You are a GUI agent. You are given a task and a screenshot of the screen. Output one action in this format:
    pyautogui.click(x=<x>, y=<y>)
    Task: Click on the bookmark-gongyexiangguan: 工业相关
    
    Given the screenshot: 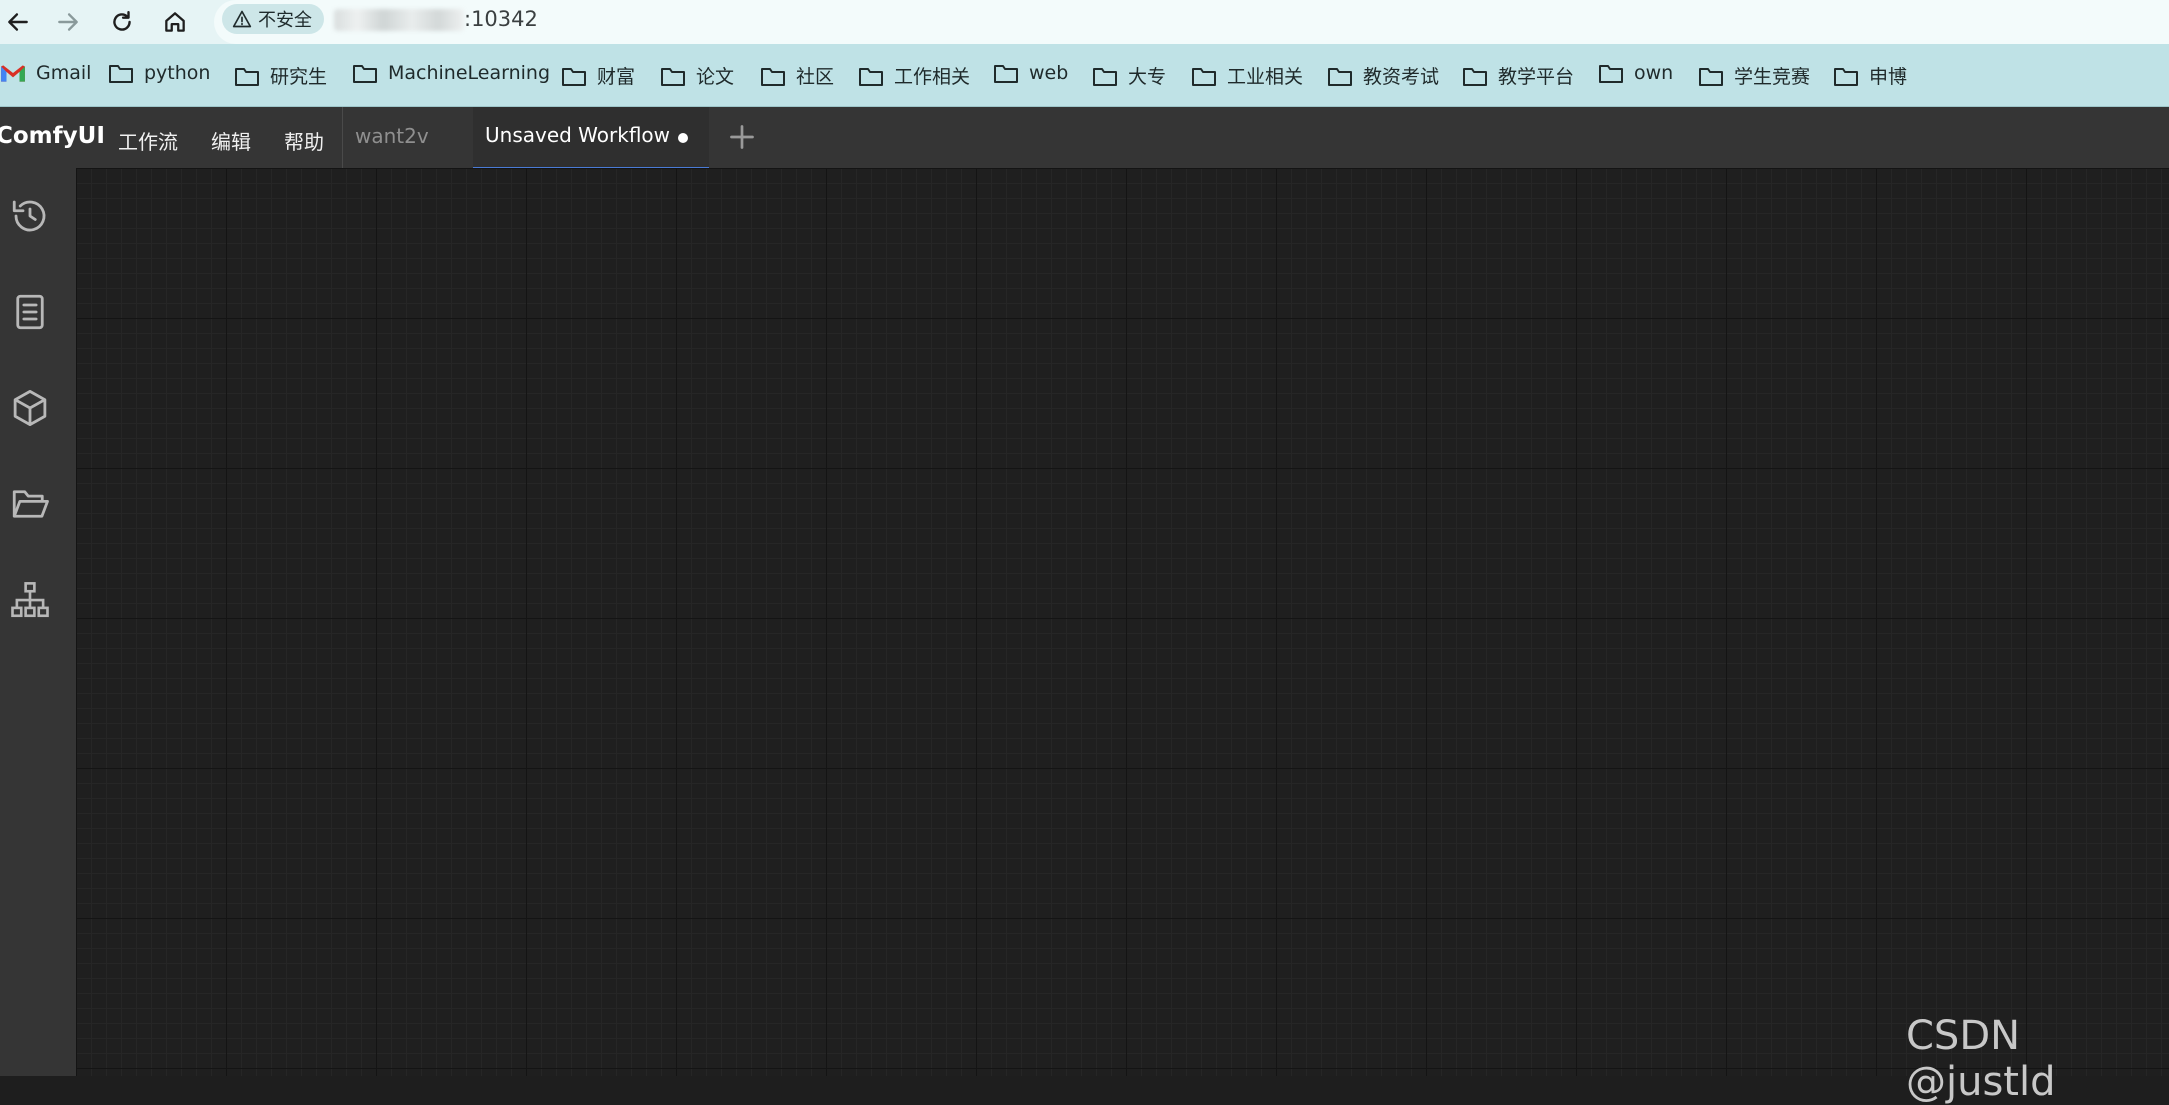 What is the action you would take?
    pyautogui.click(x=1247, y=75)
    